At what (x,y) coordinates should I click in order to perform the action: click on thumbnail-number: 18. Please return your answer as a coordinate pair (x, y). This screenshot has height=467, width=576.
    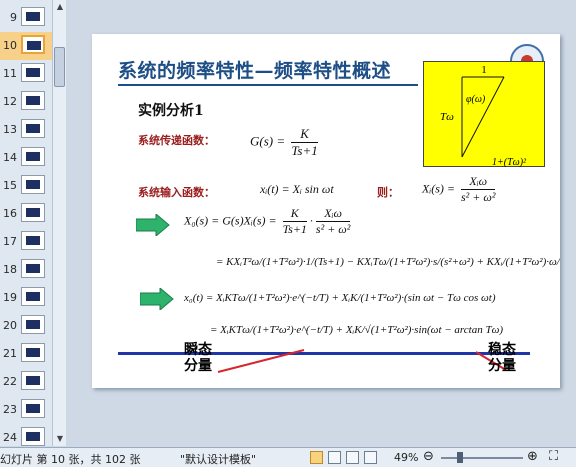
    Looking at the image, I should click on (10, 269).